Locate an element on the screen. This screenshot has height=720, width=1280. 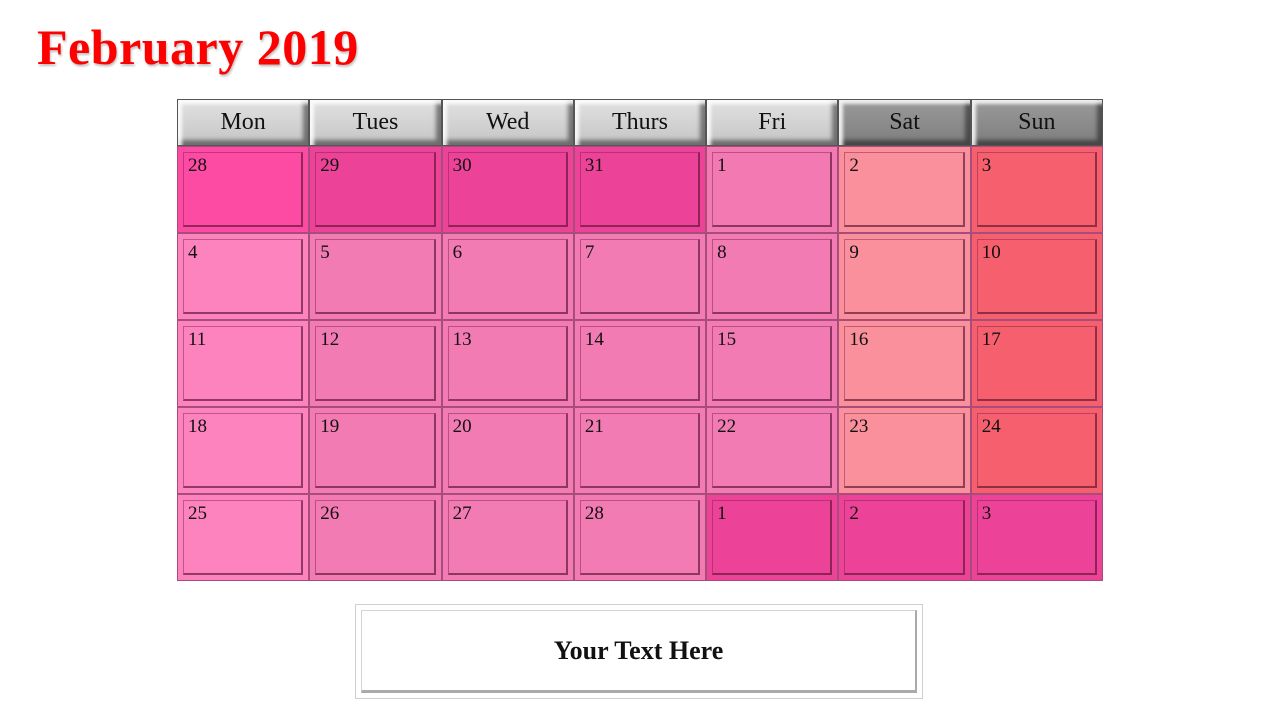
day-cell-inner: 27 is located at coordinates (507, 537).